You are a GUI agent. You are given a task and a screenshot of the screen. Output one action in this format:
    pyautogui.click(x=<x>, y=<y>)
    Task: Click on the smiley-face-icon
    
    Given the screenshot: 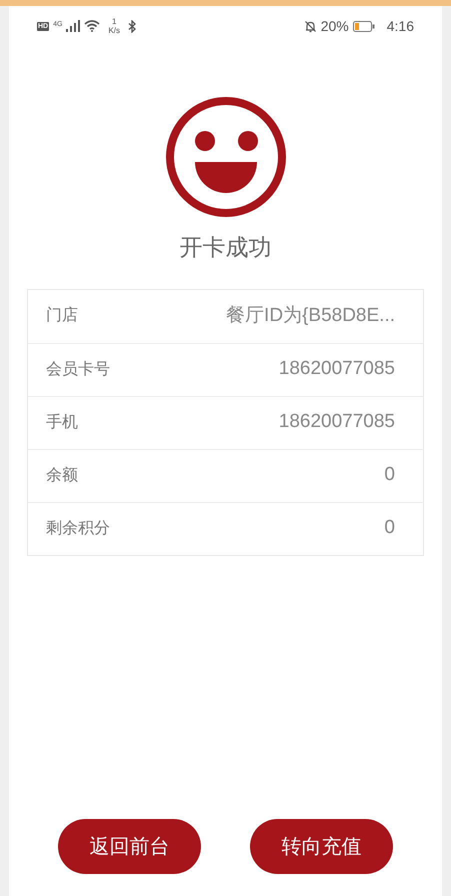 What is the action you would take?
    pyautogui.click(x=225, y=157)
    